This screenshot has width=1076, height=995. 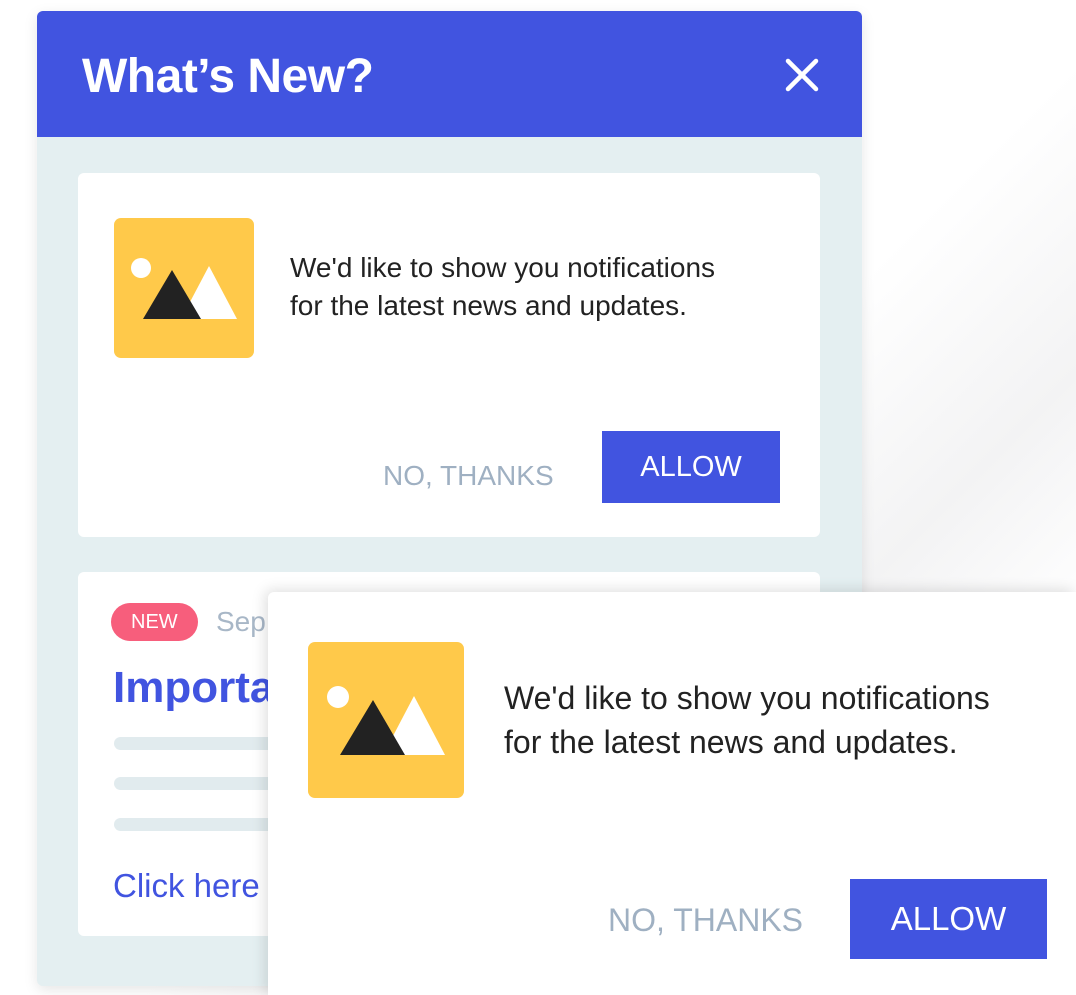 What do you see at coordinates (503, 267) in the screenshot?
I see `permission-message-line1: We'd like to show you notifications` at bounding box center [503, 267].